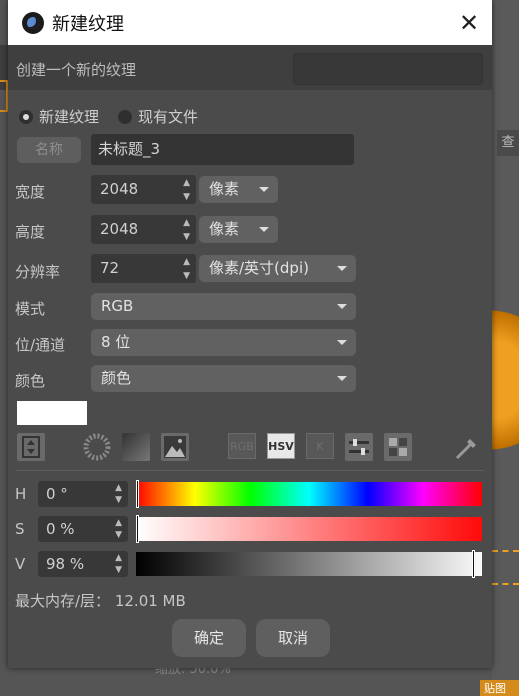 The height and width of the screenshot is (696, 519). What do you see at coordinates (137, 494) in the screenshot?
I see `hue-slider-handle` at bounding box center [137, 494].